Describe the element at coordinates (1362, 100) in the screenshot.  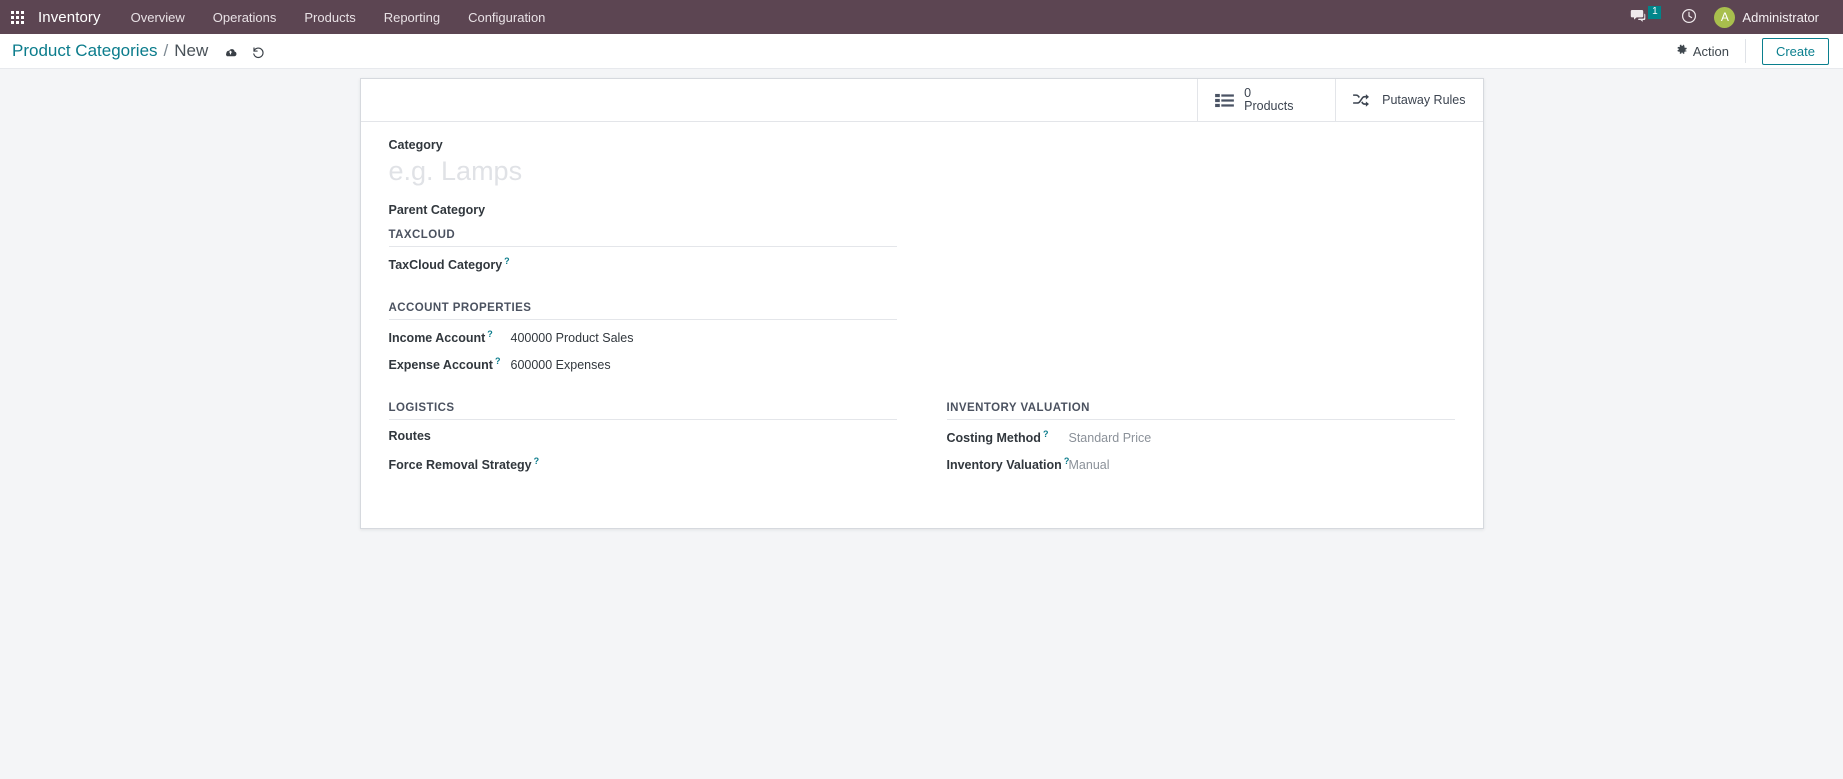
I see `random-shuffle-icon` at that location.